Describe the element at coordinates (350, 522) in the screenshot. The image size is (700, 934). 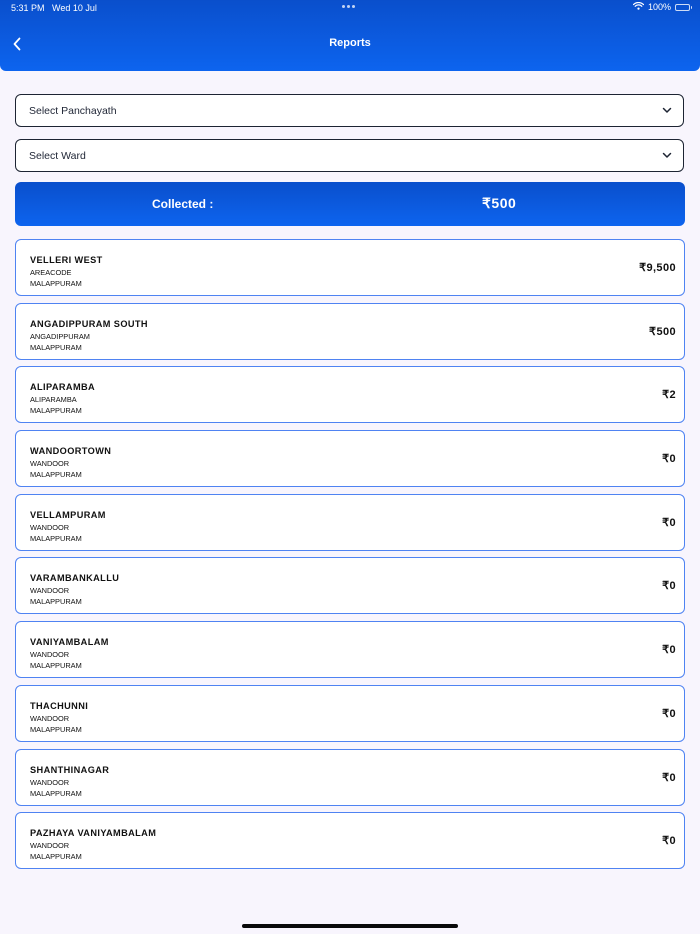
I see `report-card: VELLAMPURAM WANDOOR MALAPPURAM ₹0` at that location.